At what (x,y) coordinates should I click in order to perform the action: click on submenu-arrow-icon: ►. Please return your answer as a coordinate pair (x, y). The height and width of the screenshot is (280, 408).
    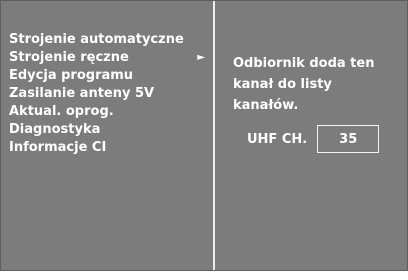
    Looking at the image, I should click on (201, 57).